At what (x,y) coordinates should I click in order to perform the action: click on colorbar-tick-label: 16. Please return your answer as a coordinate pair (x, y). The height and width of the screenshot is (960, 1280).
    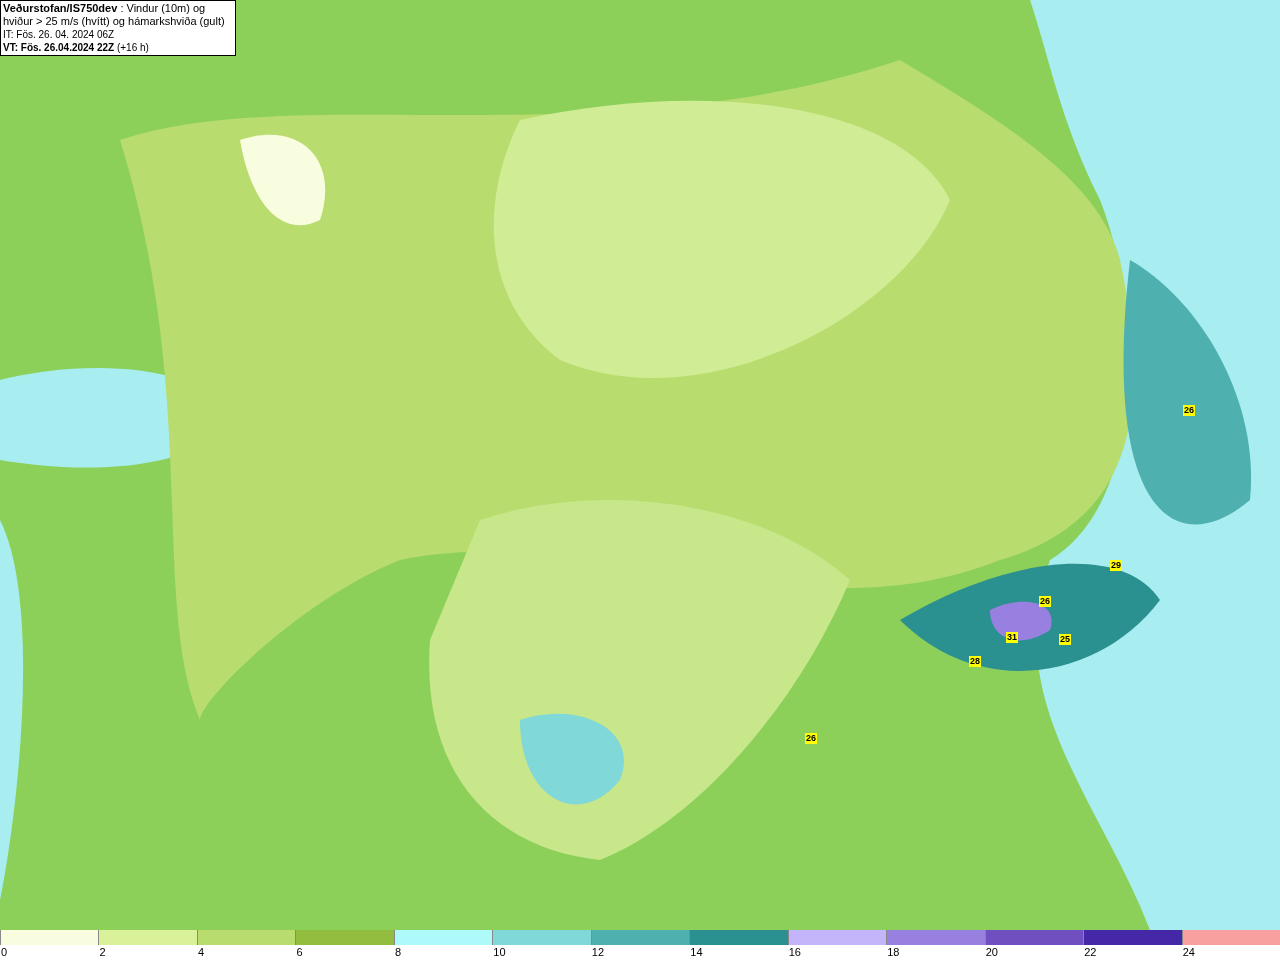
    Looking at the image, I should click on (794, 952).